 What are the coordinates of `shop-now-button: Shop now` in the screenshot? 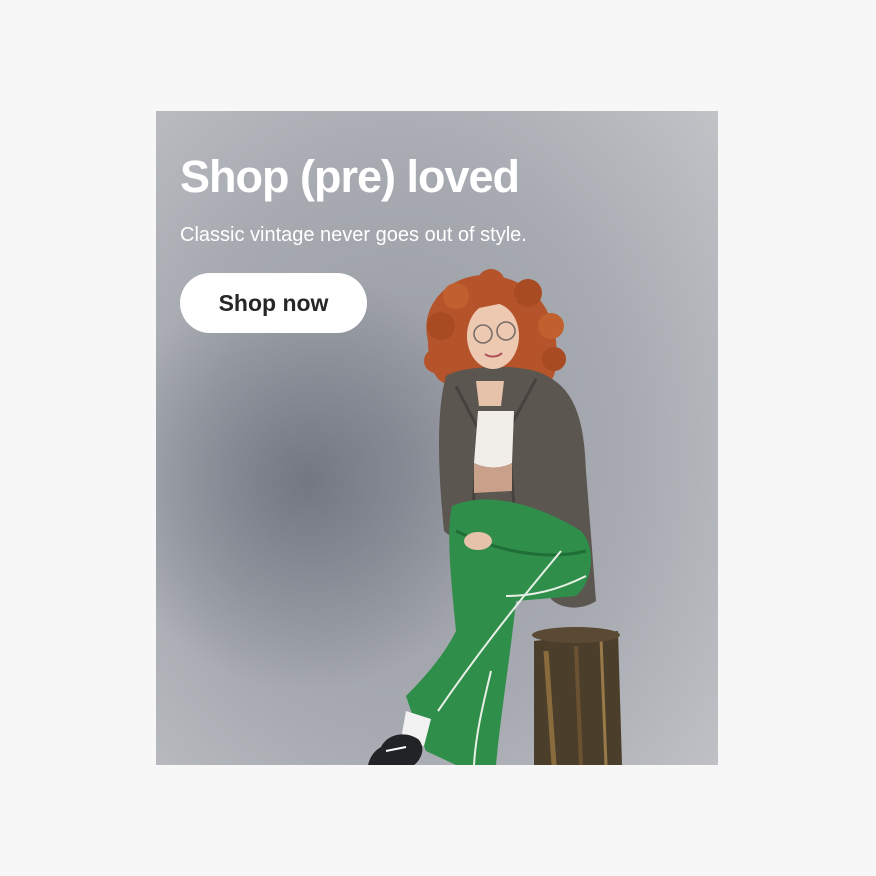 It's located at (273, 303).